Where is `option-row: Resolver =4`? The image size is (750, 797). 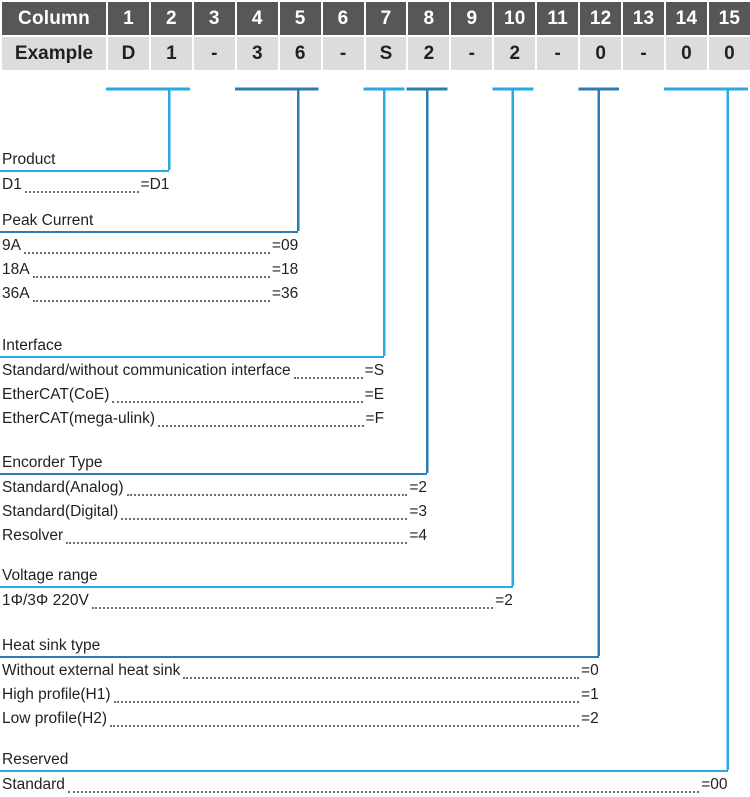
option-row: Resolver =4 is located at coordinates (213, 536).